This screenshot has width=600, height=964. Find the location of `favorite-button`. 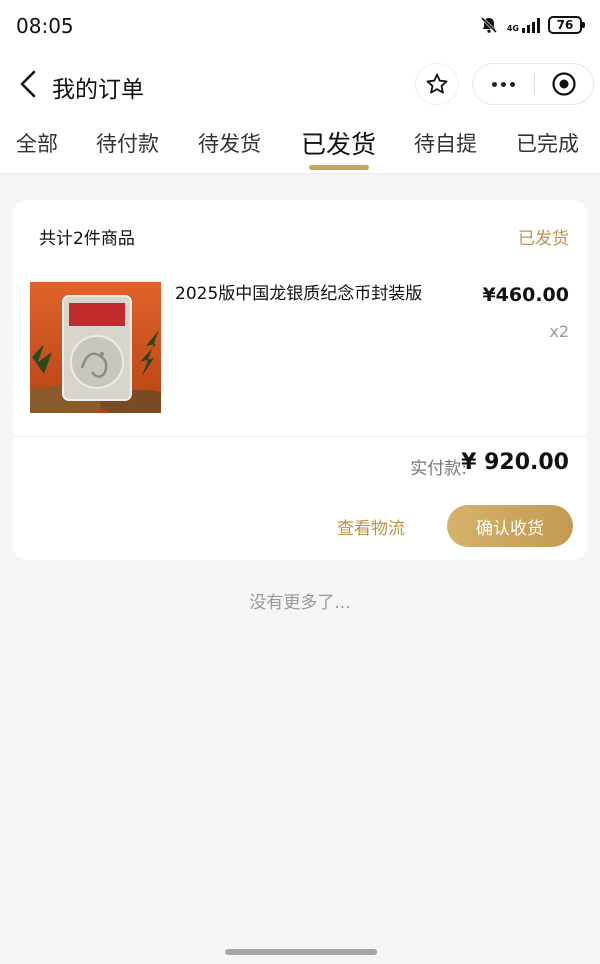

favorite-button is located at coordinates (437, 84).